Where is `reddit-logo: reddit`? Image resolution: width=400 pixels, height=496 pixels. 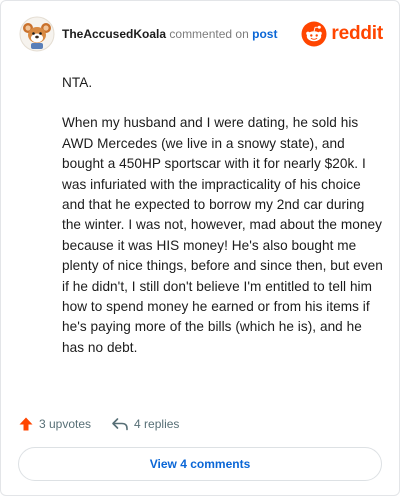 reddit-logo: reddit is located at coordinates (342, 34).